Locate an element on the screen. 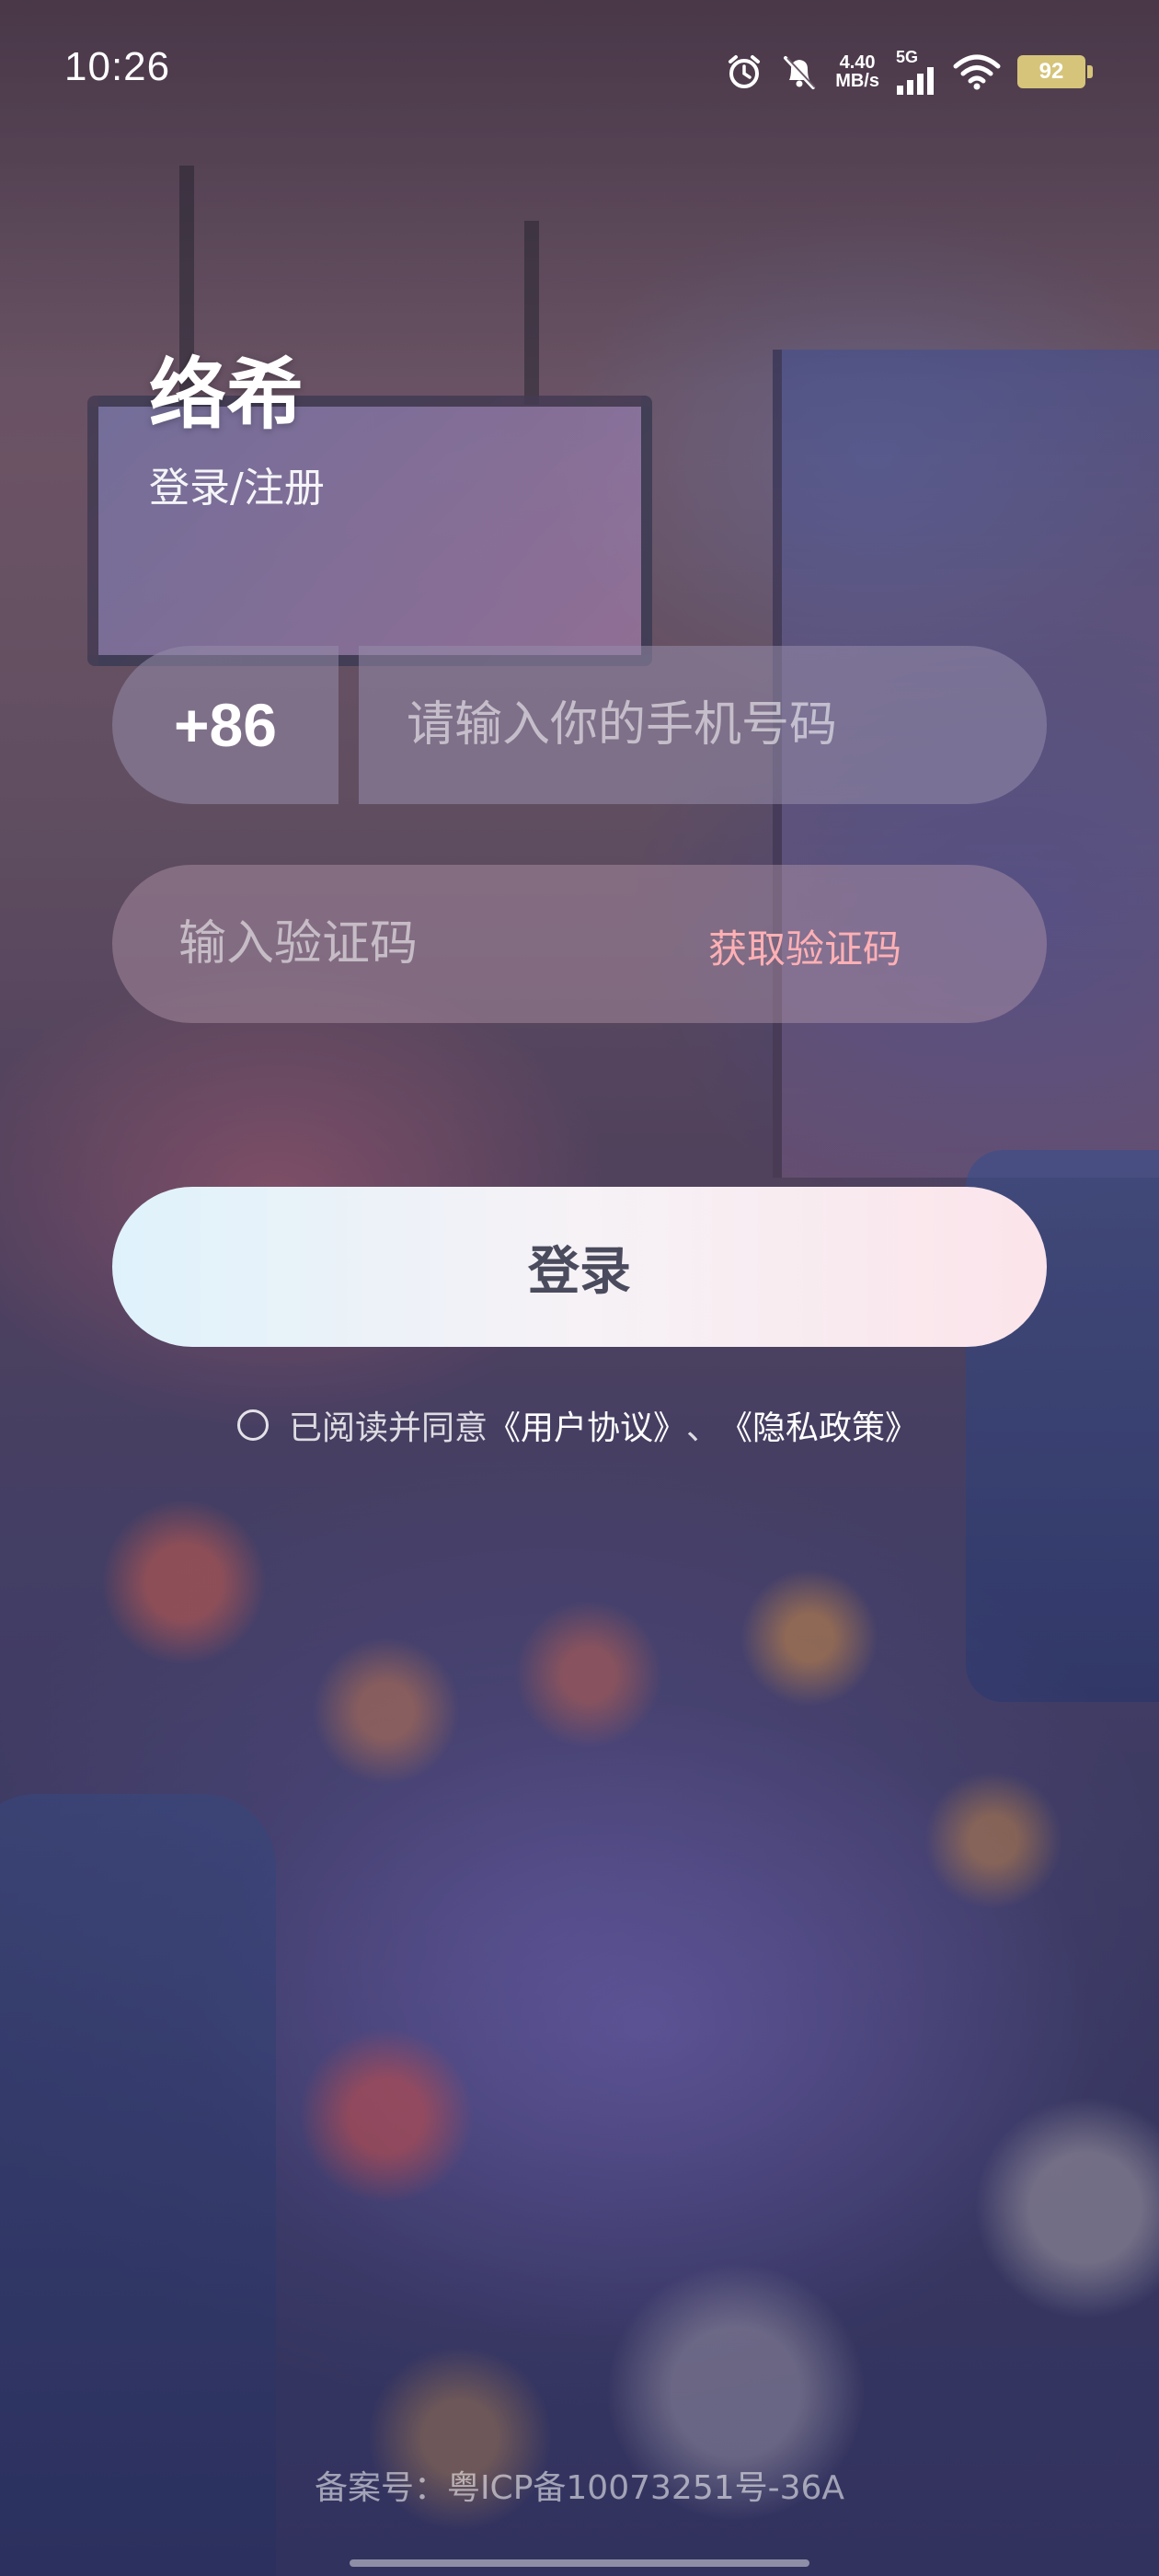  network-type: 5G is located at coordinates (907, 57).